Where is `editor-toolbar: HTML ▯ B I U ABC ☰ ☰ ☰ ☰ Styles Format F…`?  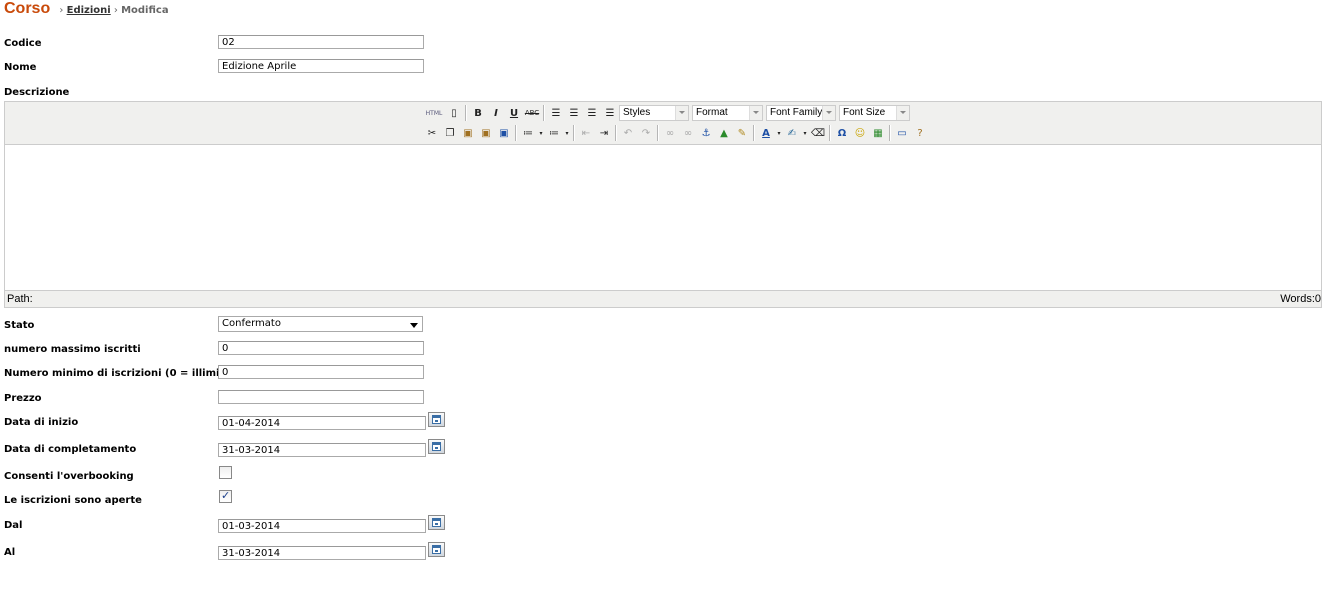
editor-toolbar: HTML ▯ B I U ABC ☰ ☰ ☰ ☰ Styles Format F… is located at coordinates (663, 123).